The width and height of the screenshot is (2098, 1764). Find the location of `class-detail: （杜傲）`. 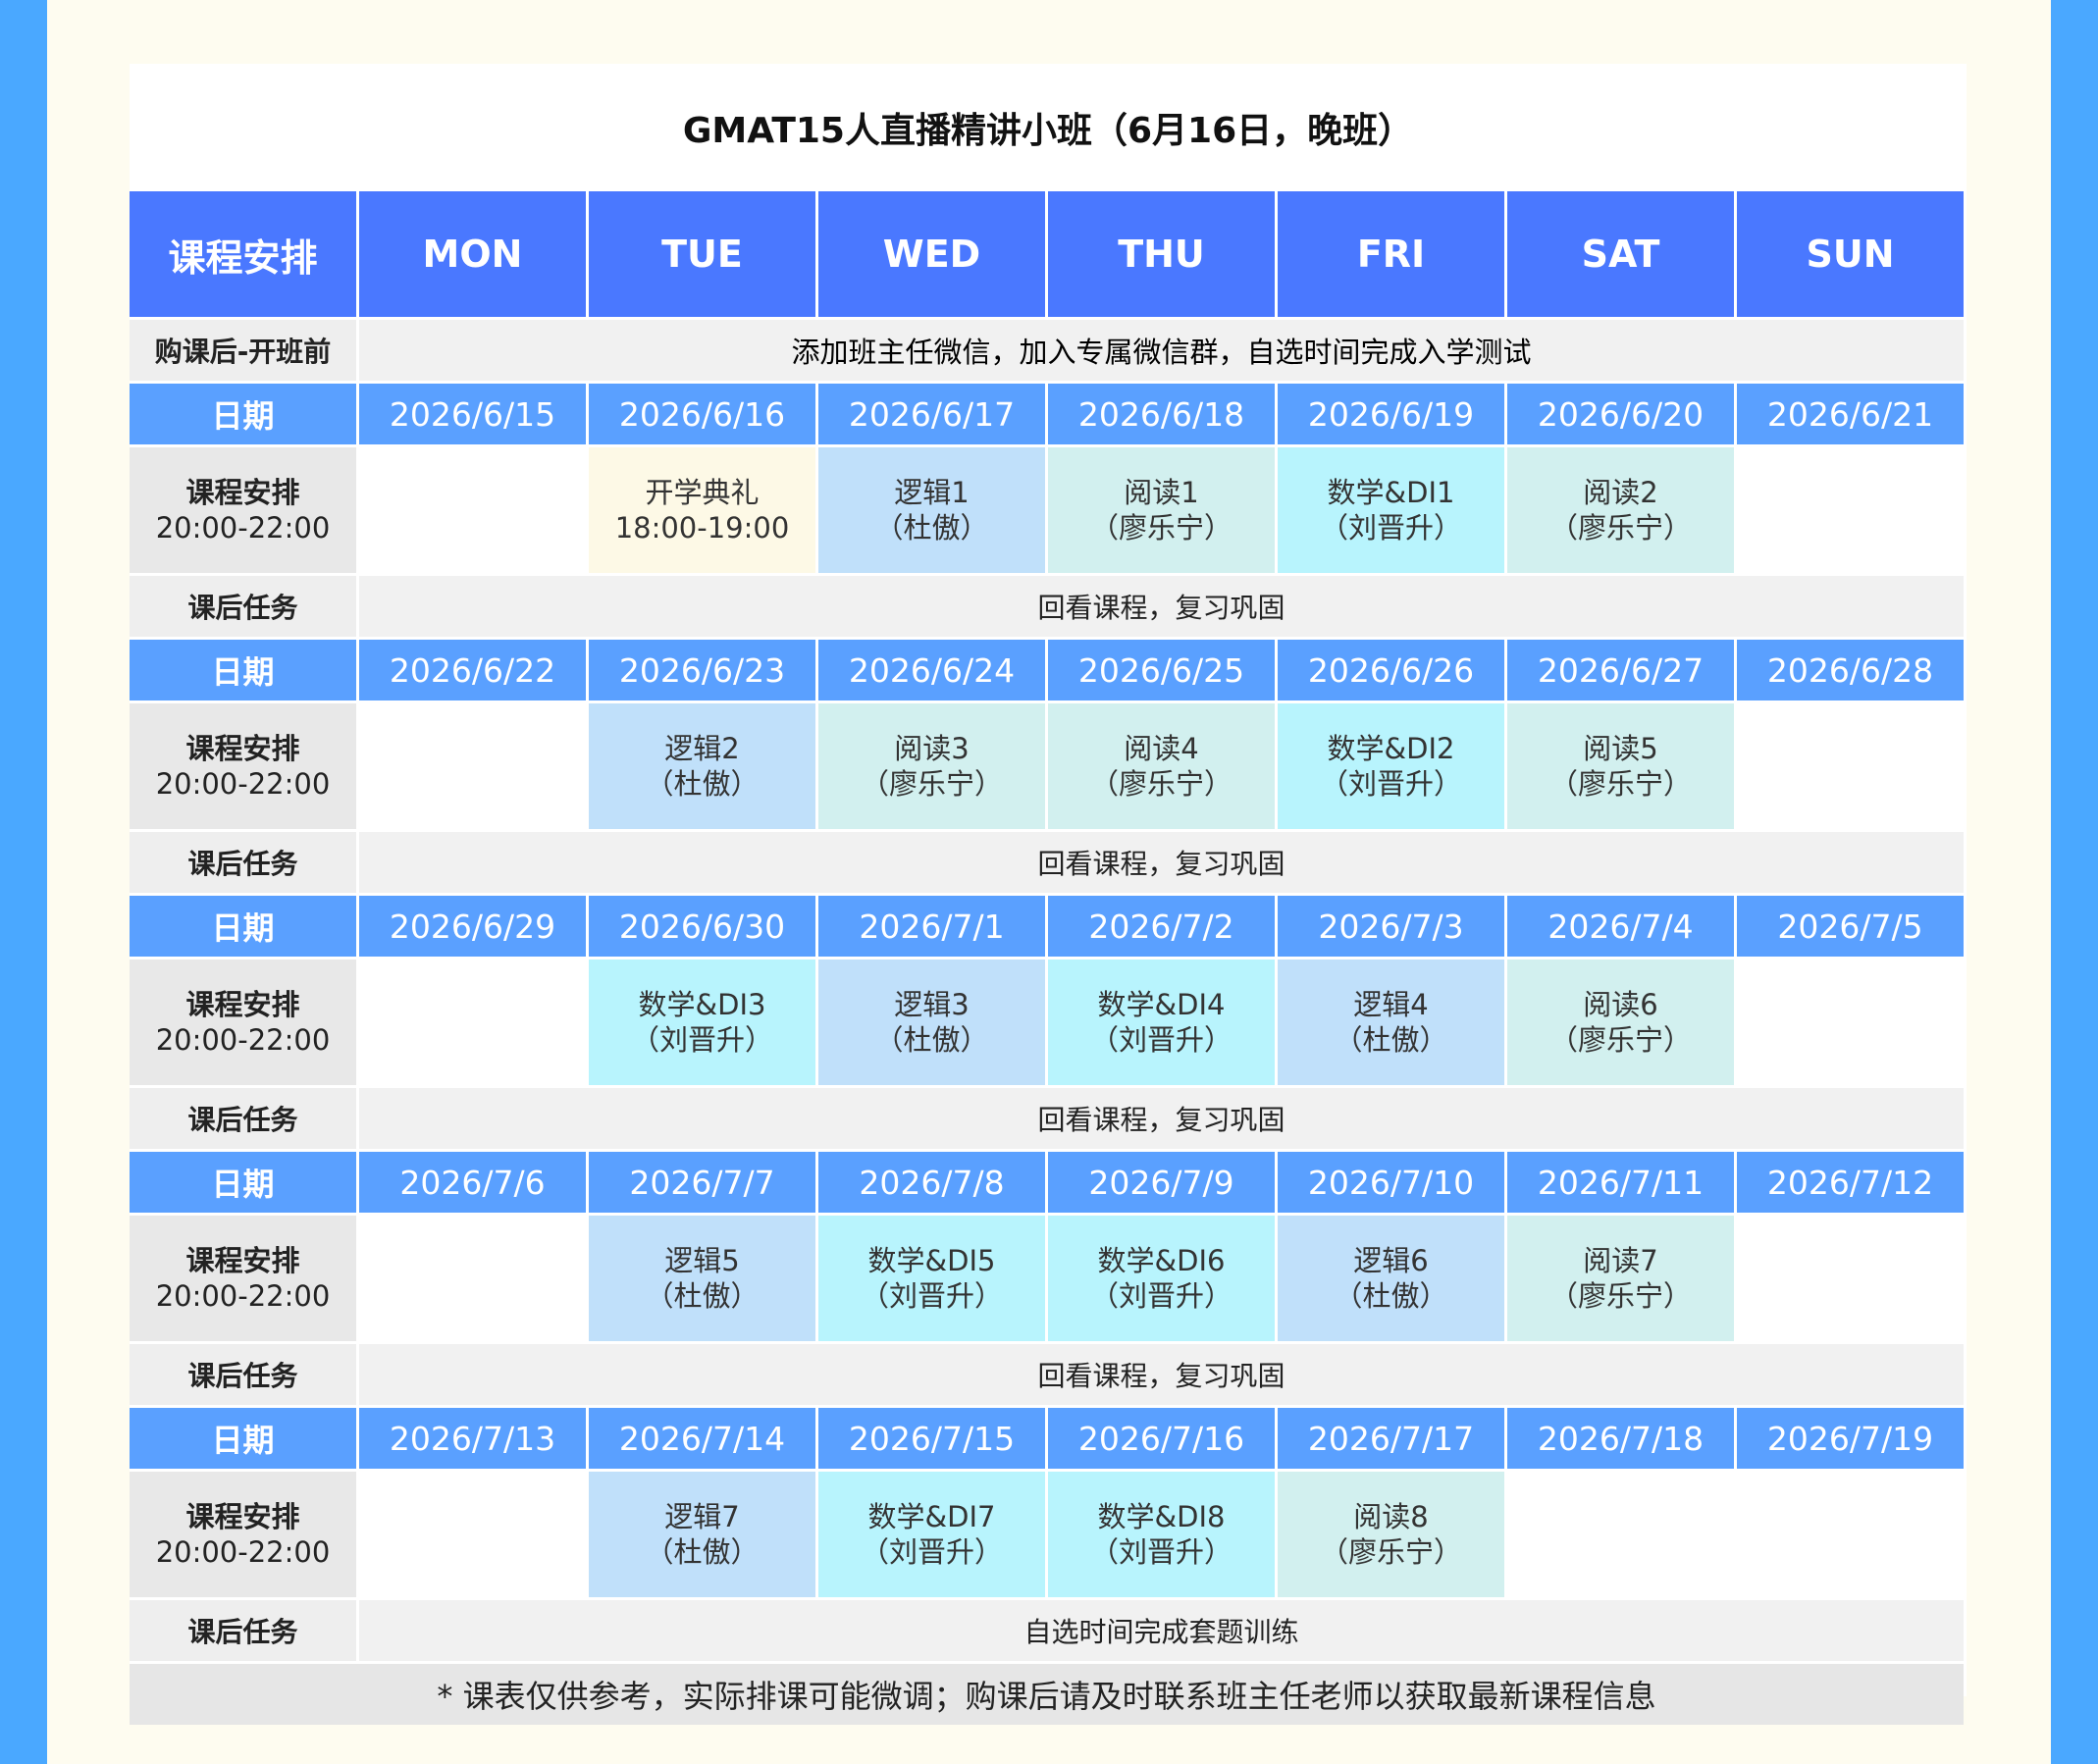

class-detail: （杜傲） is located at coordinates (931, 528).